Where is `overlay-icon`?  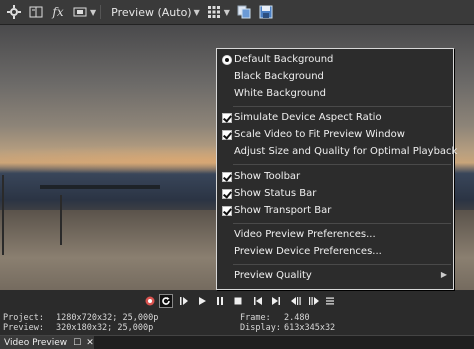
overlay-icon is located at coordinates (80, 12).